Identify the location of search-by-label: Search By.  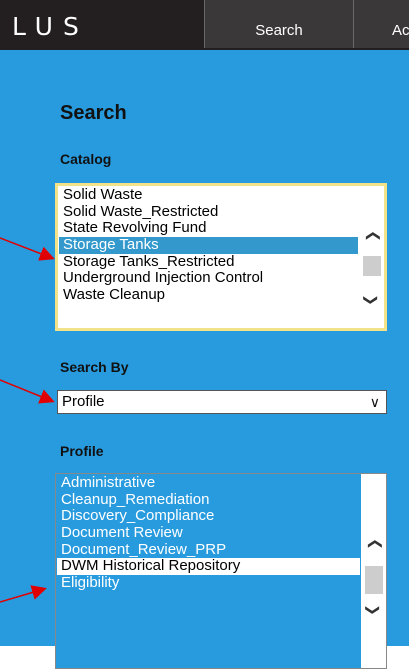
(94, 367).